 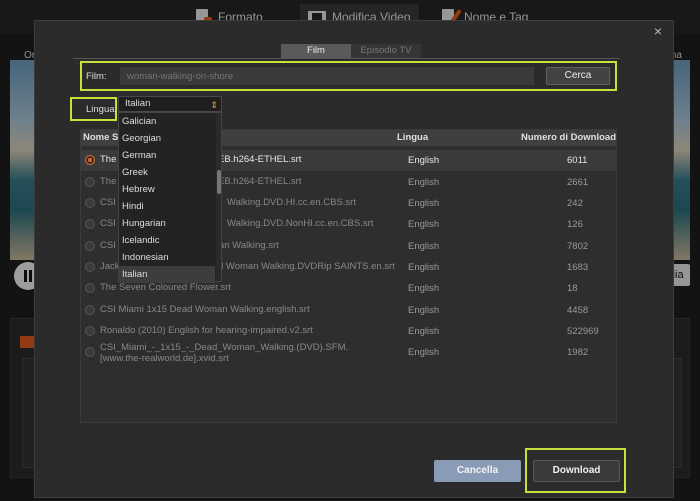 I want to click on language-option-selected: Italian, so click(x=167, y=274).